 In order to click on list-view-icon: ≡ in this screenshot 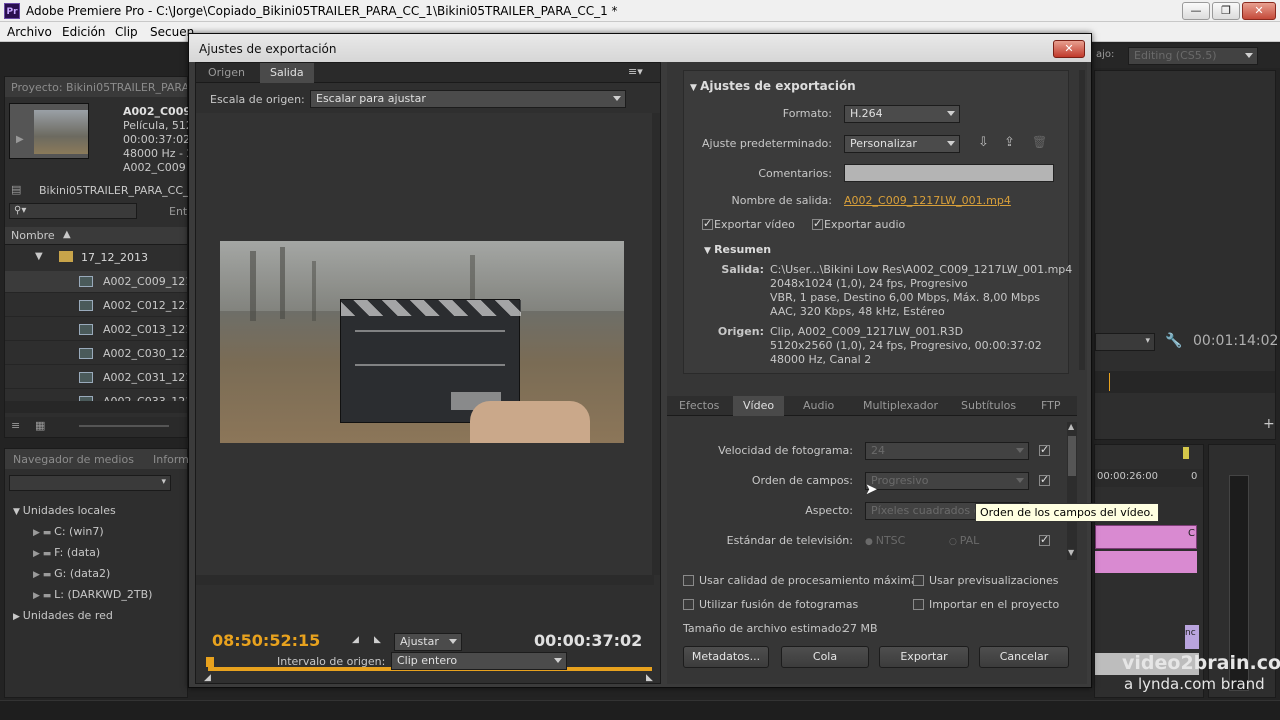, I will do `click(15, 425)`.